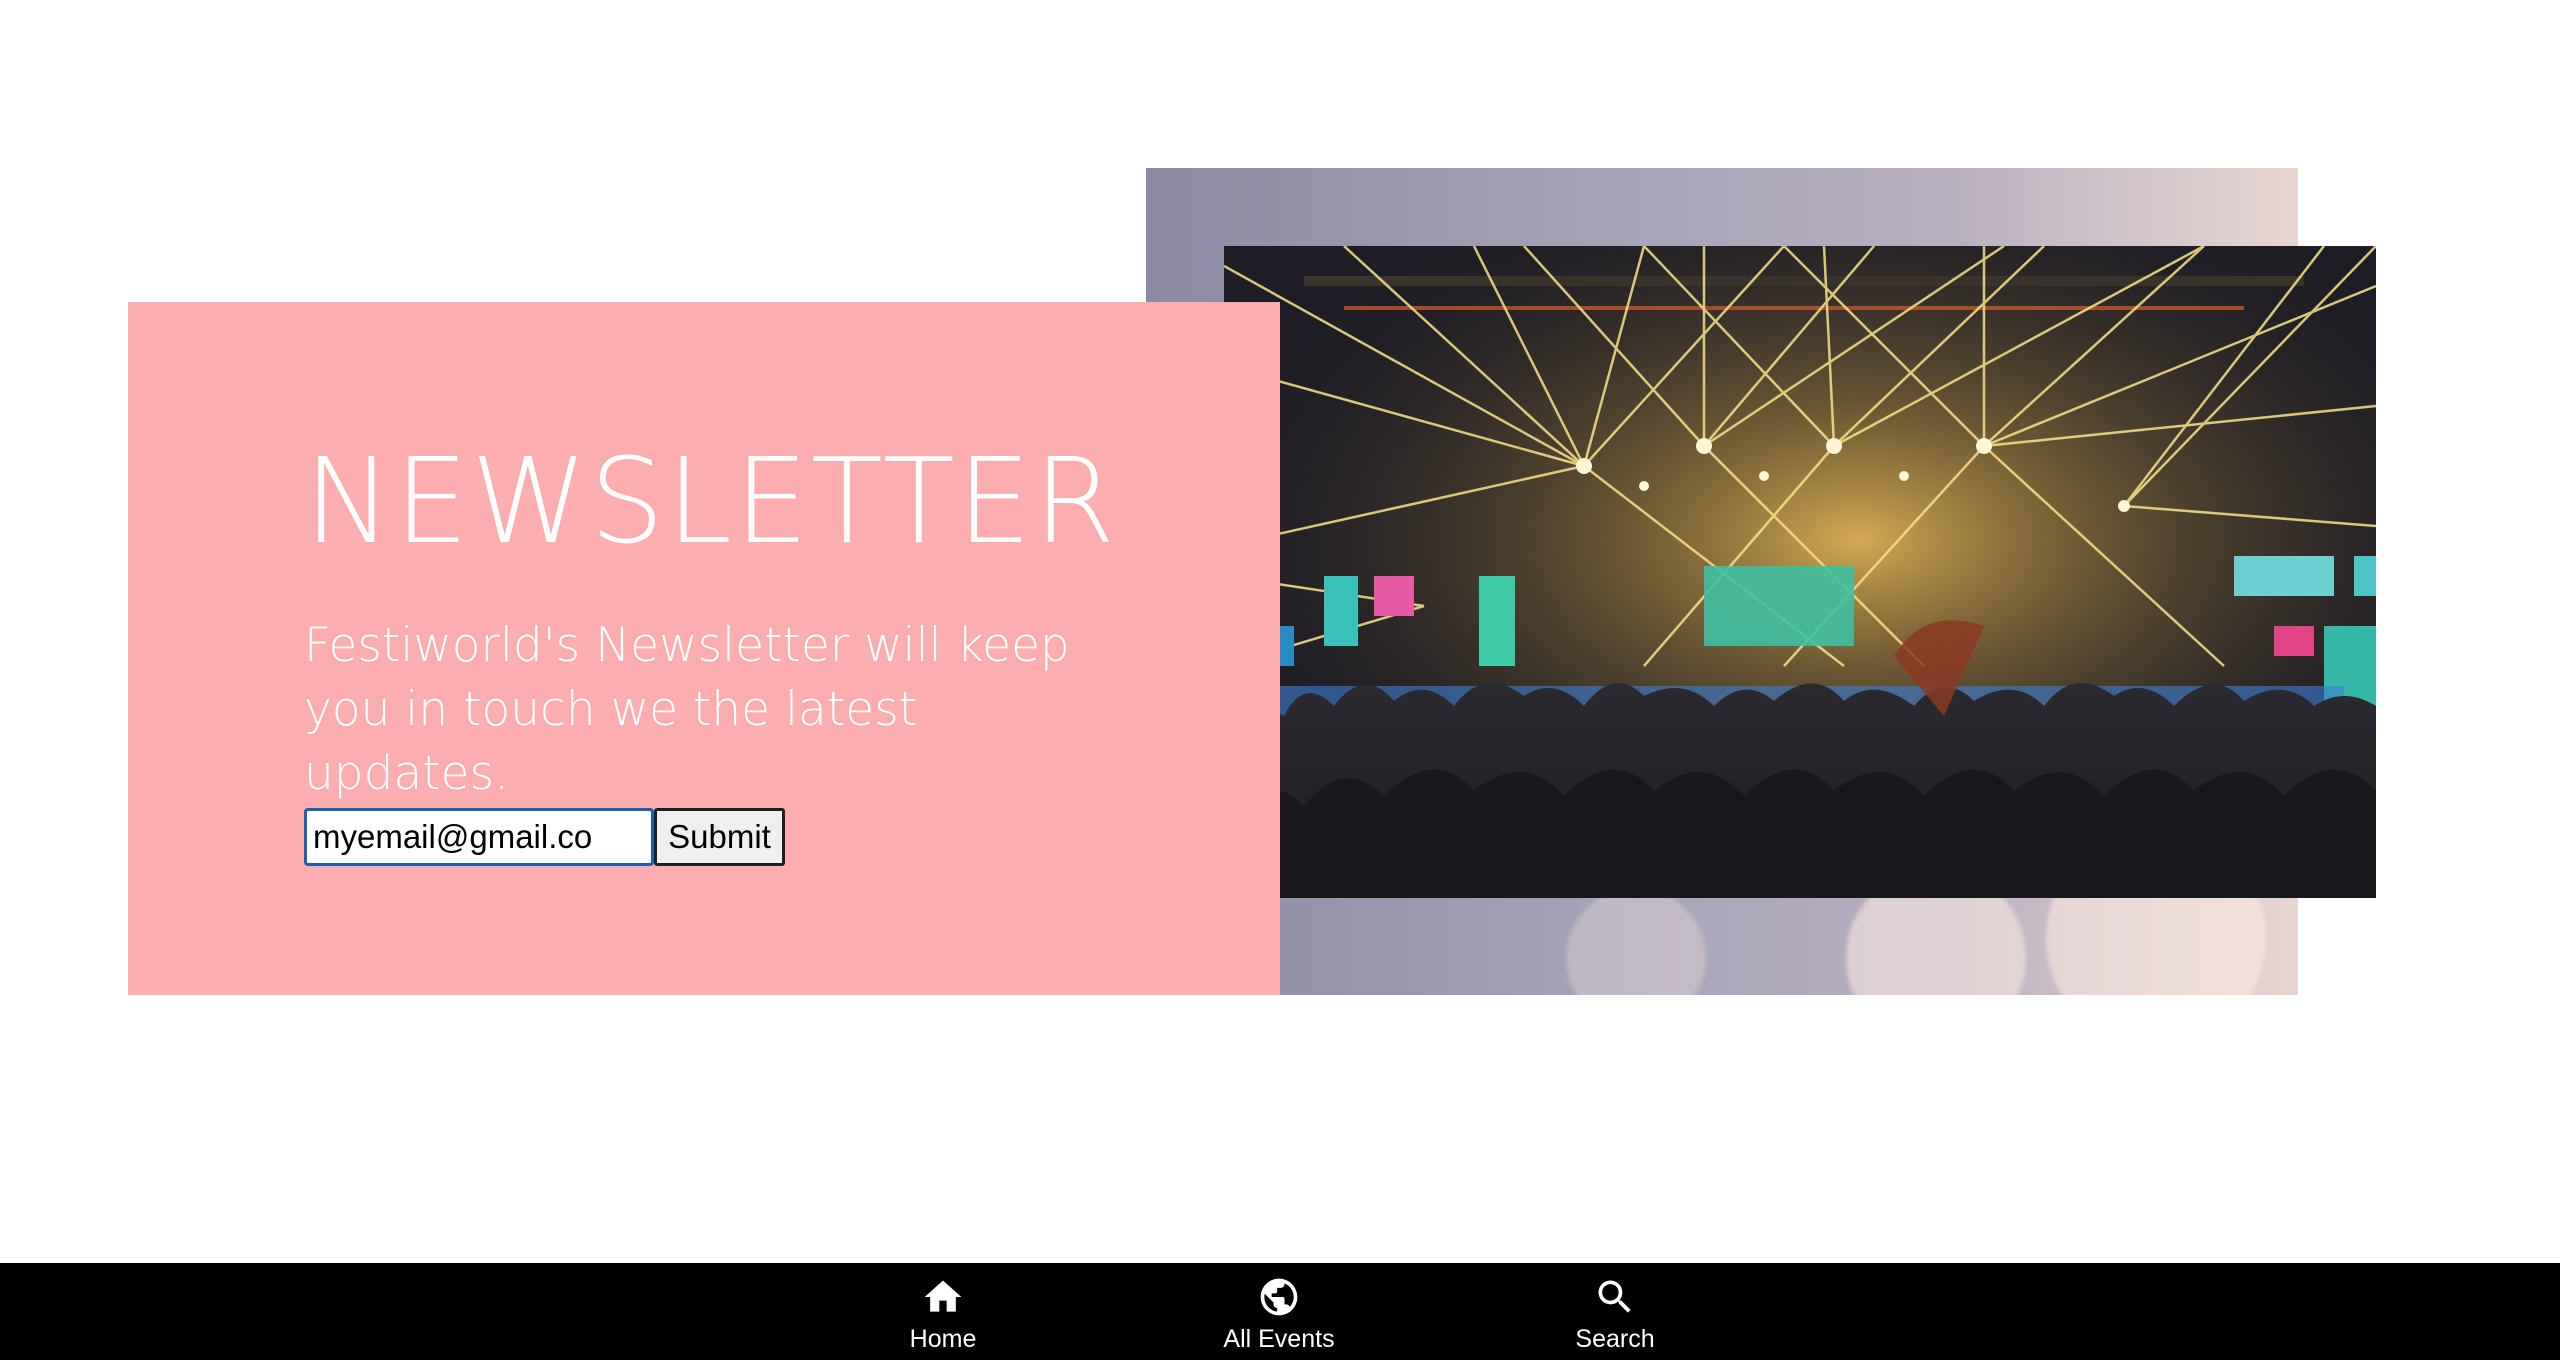 The image size is (2560, 1360). Describe the element at coordinates (711, 501) in the screenshot. I see `newsletter-title: NEWSLETTER` at that location.